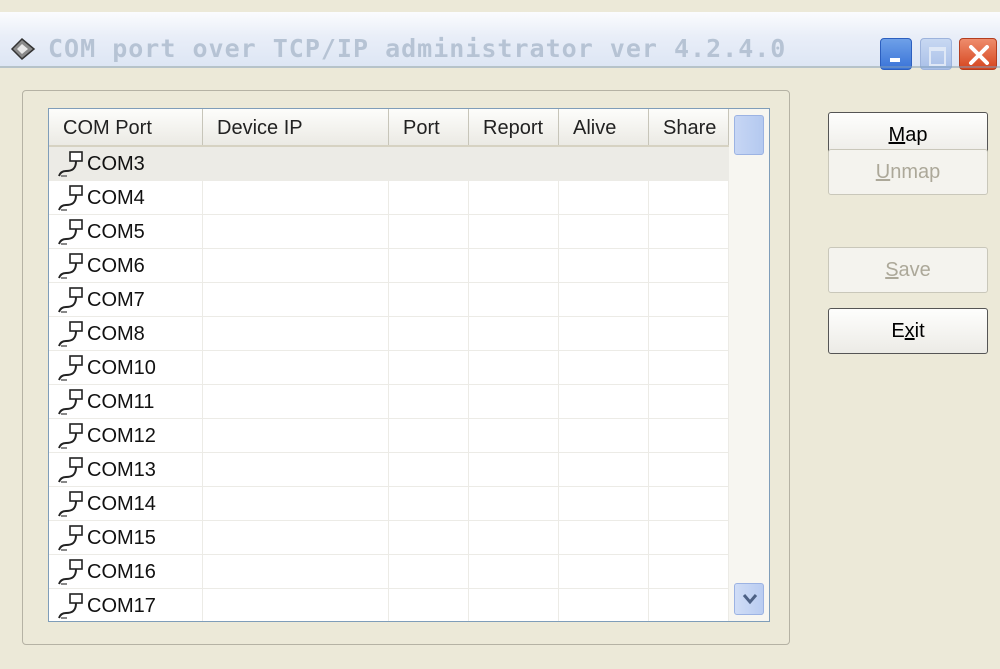 The width and height of the screenshot is (1000, 669). What do you see at coordinates (749, 135) in the screenshot?
I see `scrollbar-thumb` at bounding box center [749, 135].